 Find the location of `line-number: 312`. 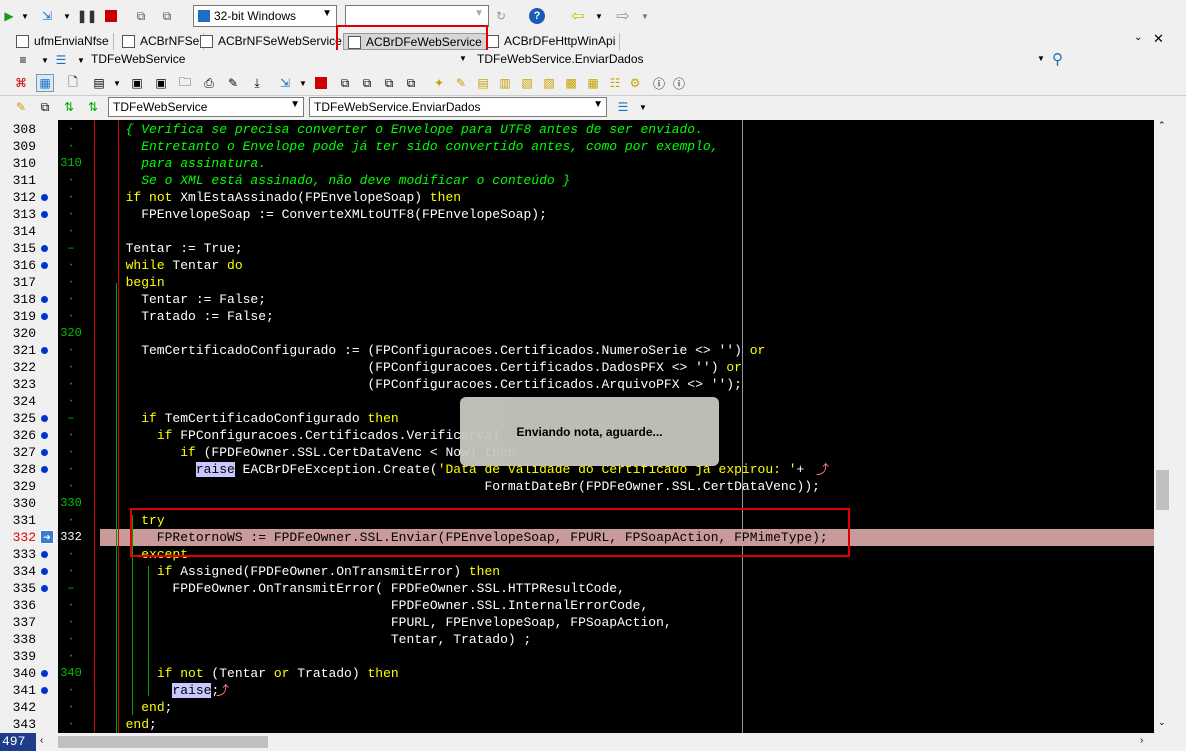

line-number: 312 is located at coordinates (18, 197).